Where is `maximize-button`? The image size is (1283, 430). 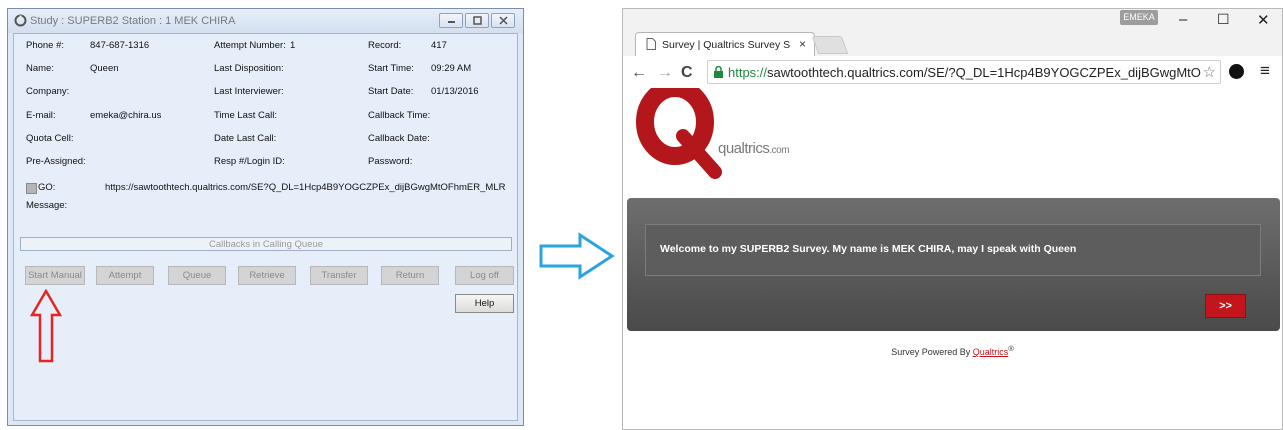 maximize-button is located at coordinates (477, 20).